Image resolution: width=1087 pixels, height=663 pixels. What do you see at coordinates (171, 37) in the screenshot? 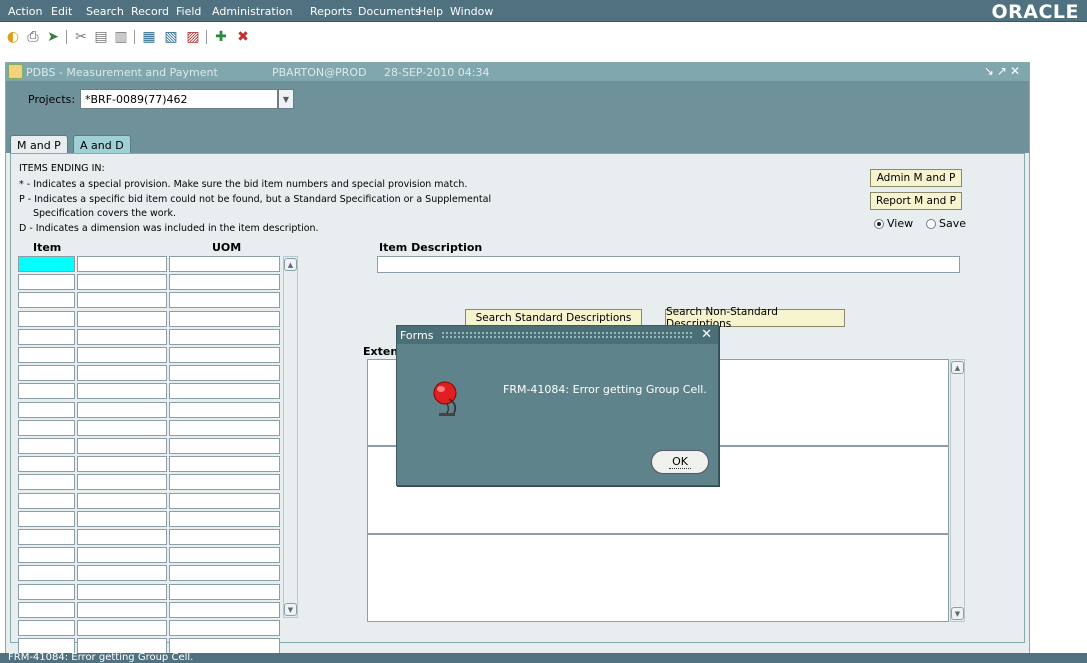
I see `execute-query-icon: ▧` at bounding box center [171, 37].